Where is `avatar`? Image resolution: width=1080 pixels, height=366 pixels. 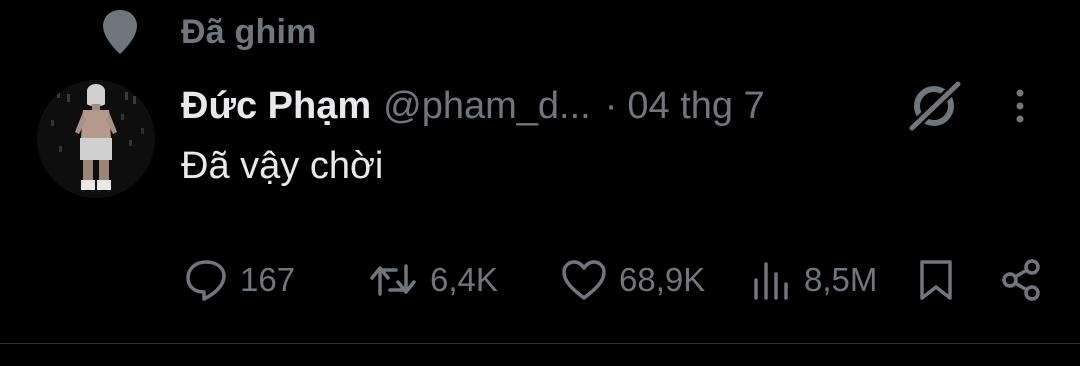 avatar is located at coordinates (96, 139).